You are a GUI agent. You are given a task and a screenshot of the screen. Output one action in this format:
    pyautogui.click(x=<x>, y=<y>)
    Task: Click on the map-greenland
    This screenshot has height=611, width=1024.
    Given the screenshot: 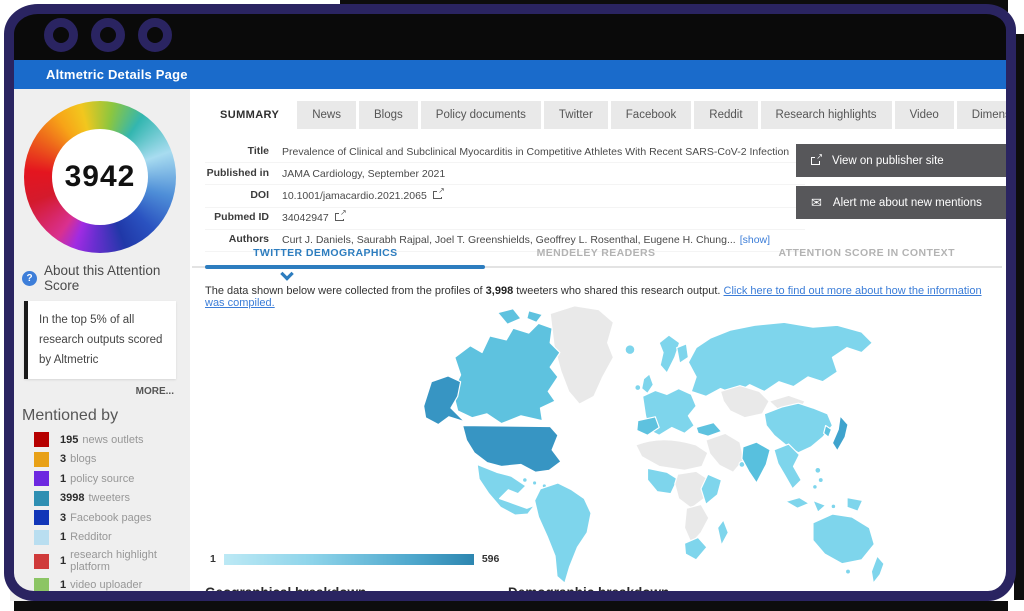 What is the action you would take?
    pyautogui.click(x=582, y=355)
    